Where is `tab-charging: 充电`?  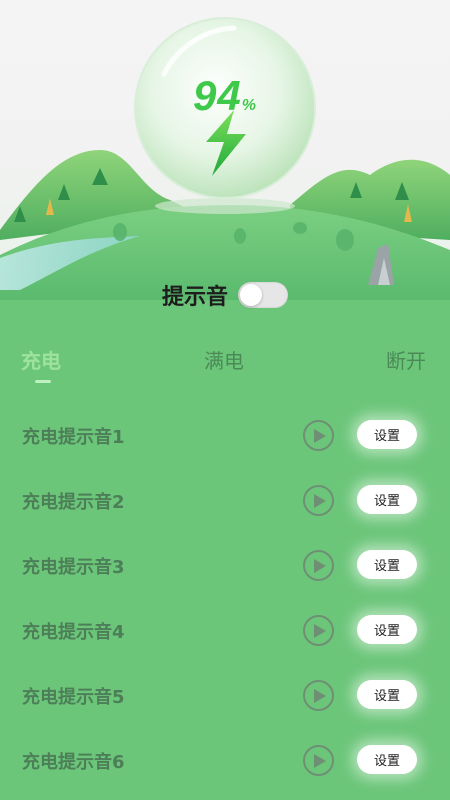
tab-charging: 充电 is located at coordinates (41, 359).